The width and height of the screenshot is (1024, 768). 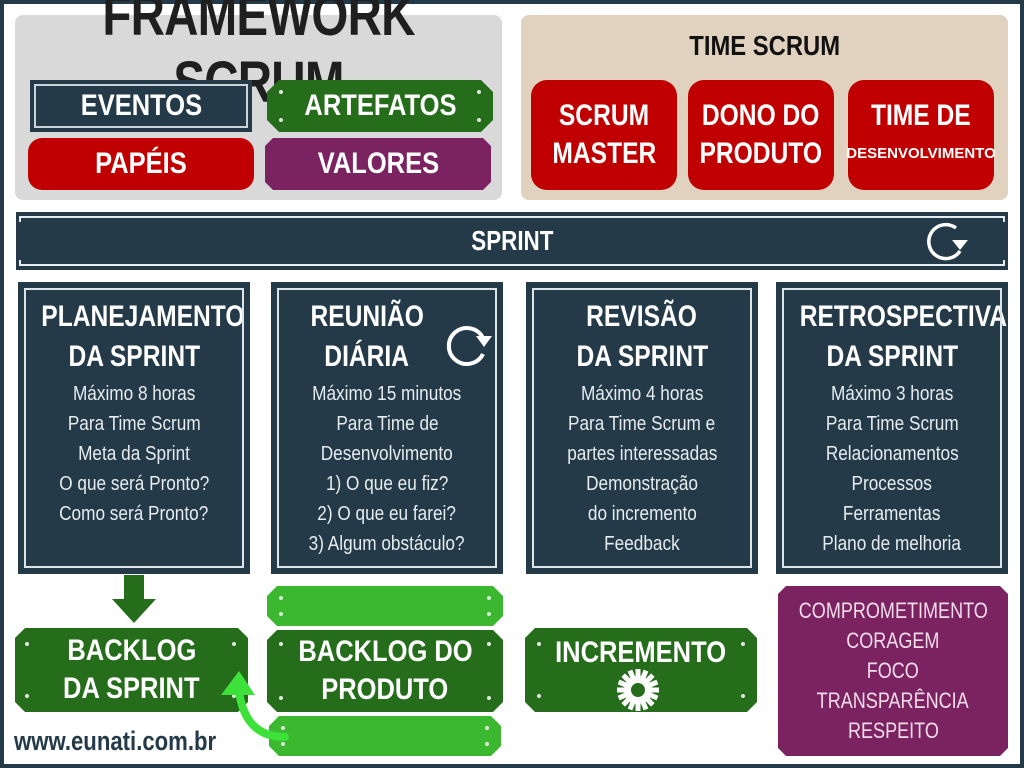 I want to click on role-dev-team: TIME DE DESENVOLVIMENTO, so click(x=921, y=135).